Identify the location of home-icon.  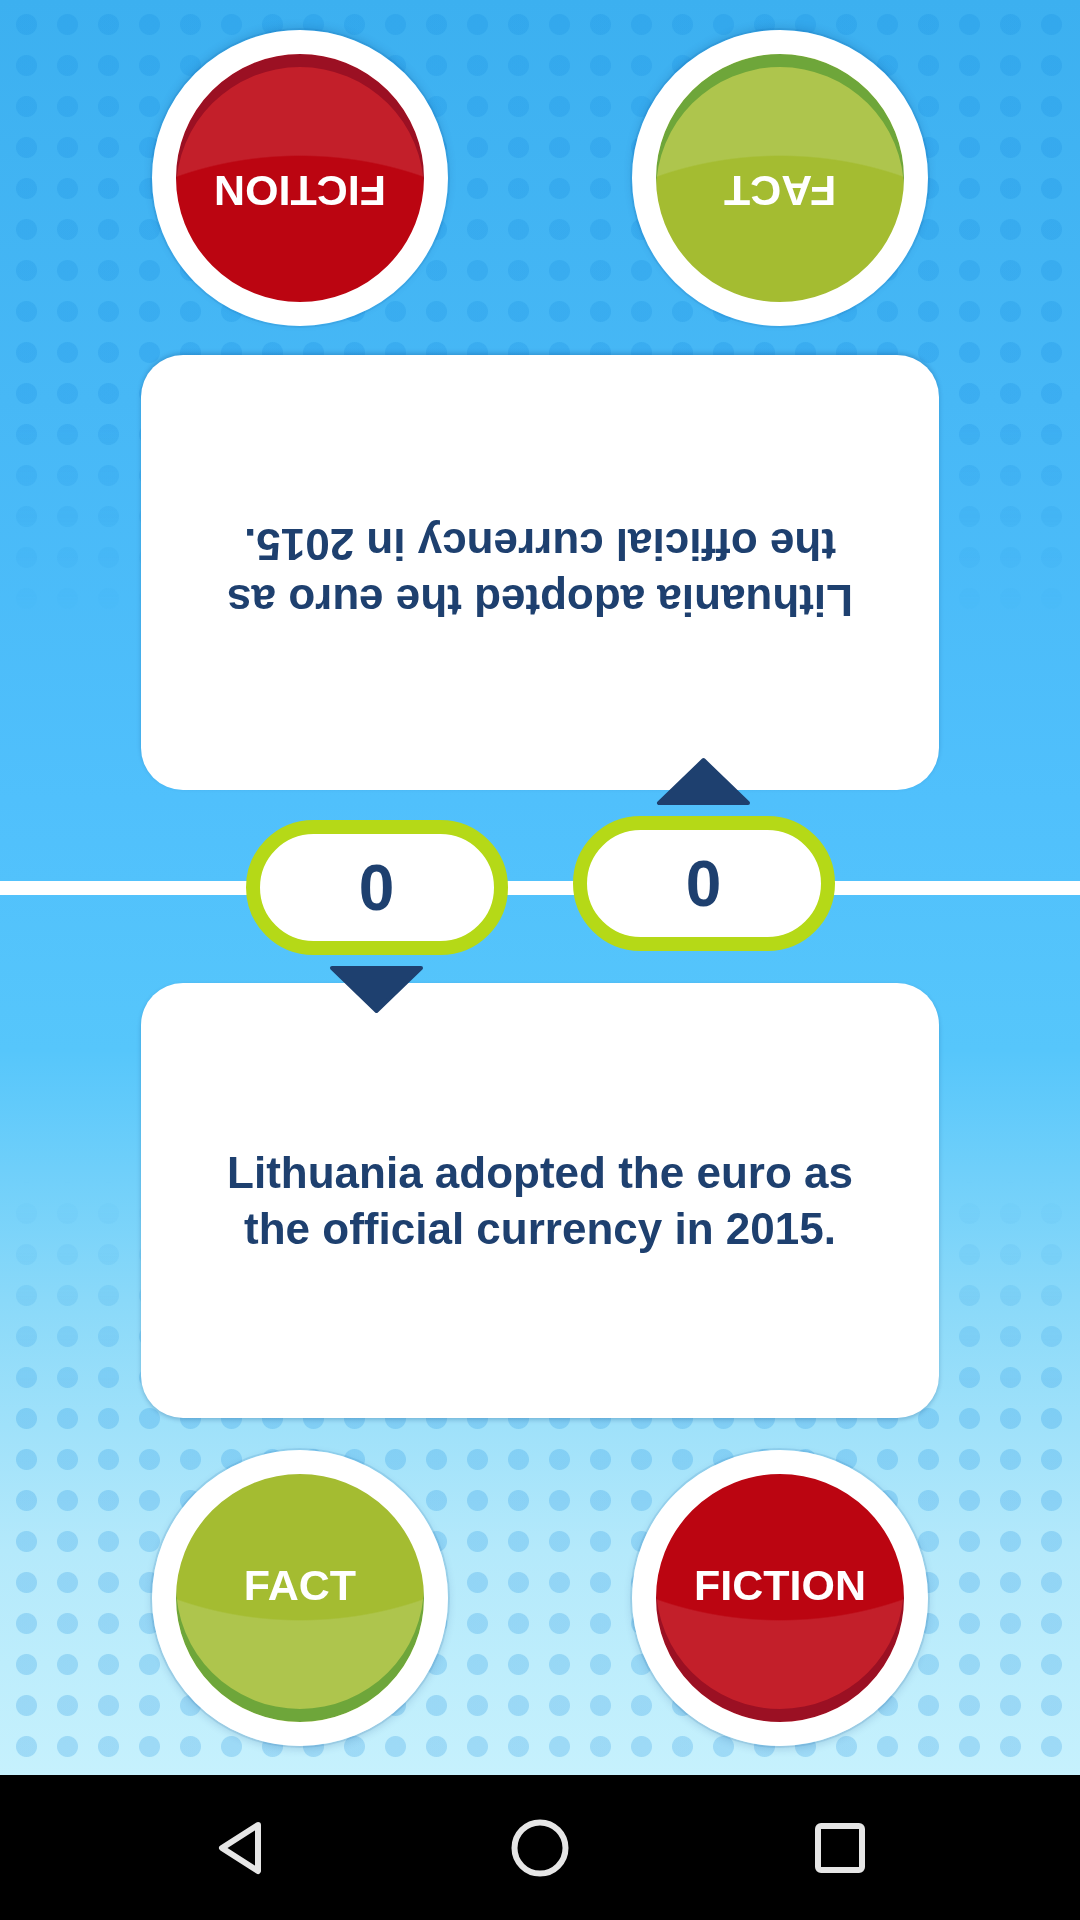
(540, 1847).